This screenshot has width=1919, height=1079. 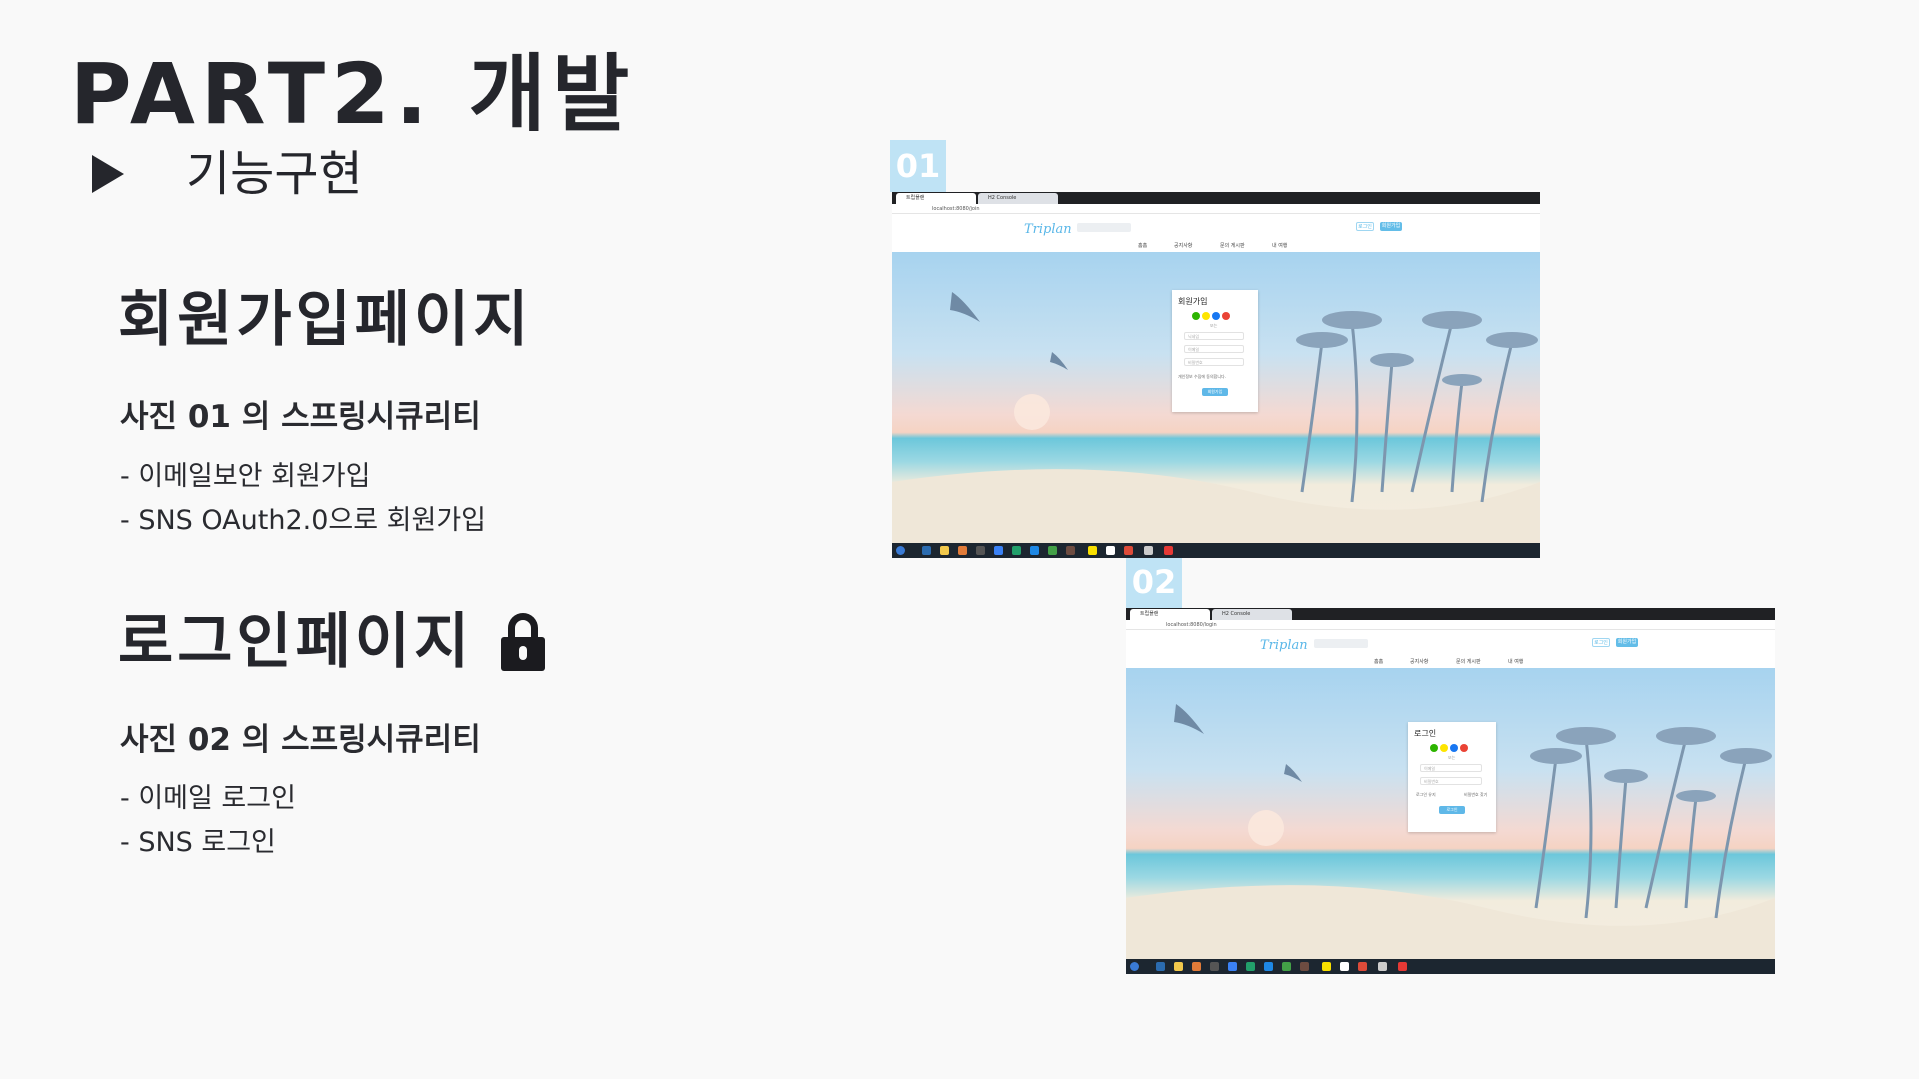 What do you see at coordinates (325, 320) in the screenshot?
I see `signup-heading: 회원가입페이지` at bounding box center [325, 320].